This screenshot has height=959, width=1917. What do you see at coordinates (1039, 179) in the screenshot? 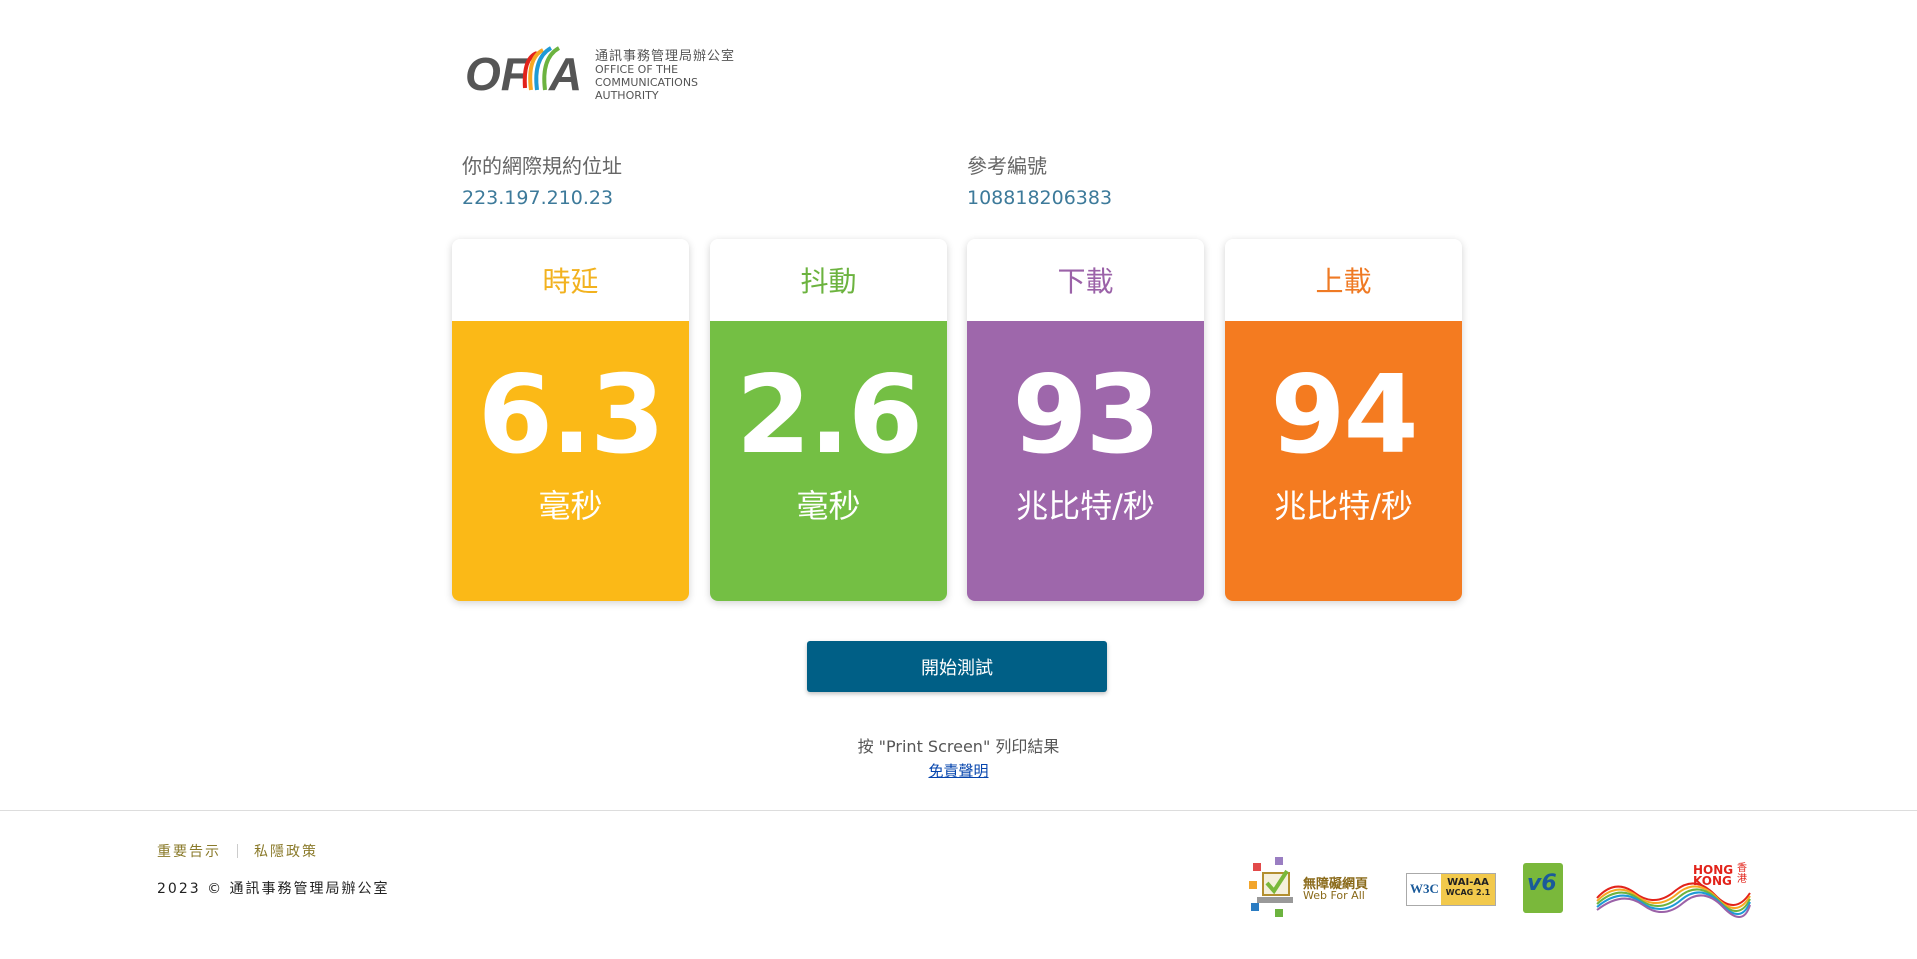
I see `ref-info: 參考編號 108818206383` at bounding box center [1039, 179].